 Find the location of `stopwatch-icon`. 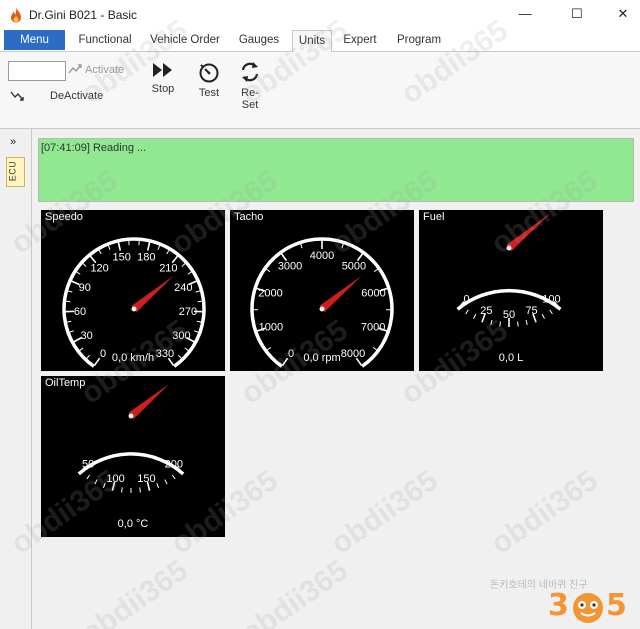

stopwatch-icon is located at coordinates (209, 73).